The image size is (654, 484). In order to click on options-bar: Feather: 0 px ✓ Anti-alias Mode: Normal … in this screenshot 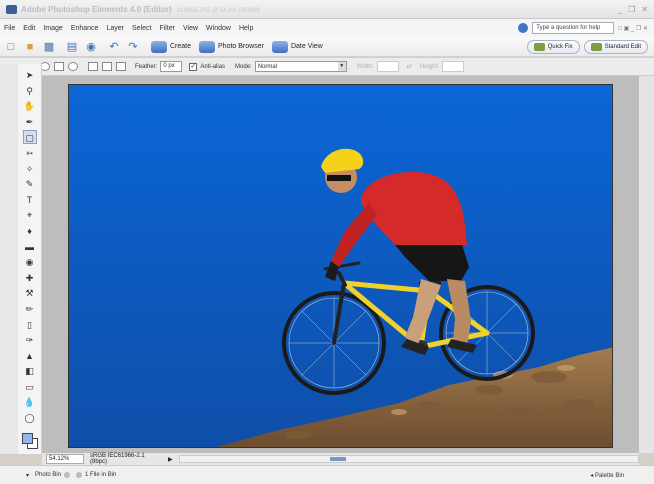, I will do `click(327, 67)`.